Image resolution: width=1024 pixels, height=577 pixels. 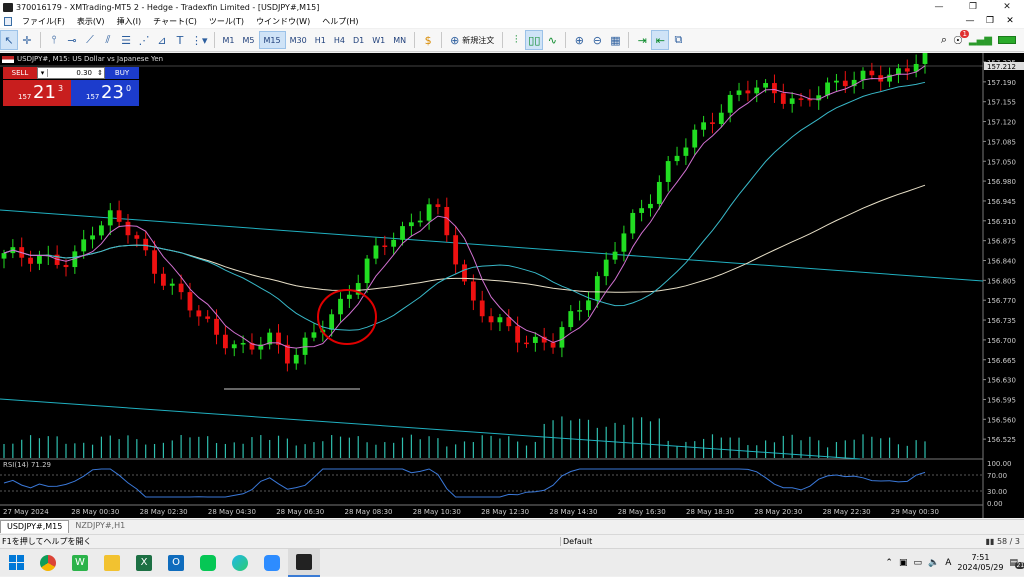 I want to click on line-taskbar-button, so click(x=208, y=563).